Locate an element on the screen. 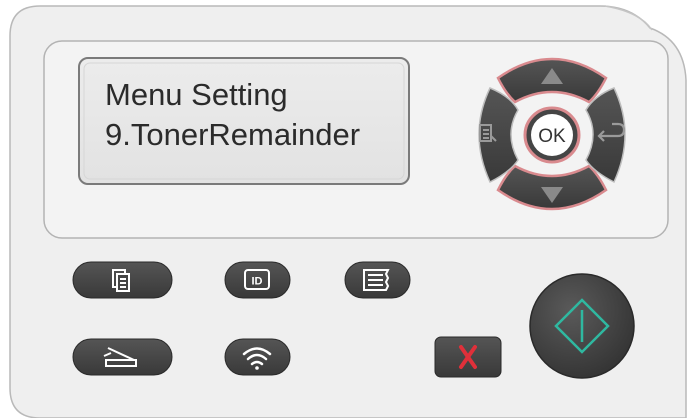 The image size is (689, 418). nav-pad: OK is located at coordinates (552, 134).